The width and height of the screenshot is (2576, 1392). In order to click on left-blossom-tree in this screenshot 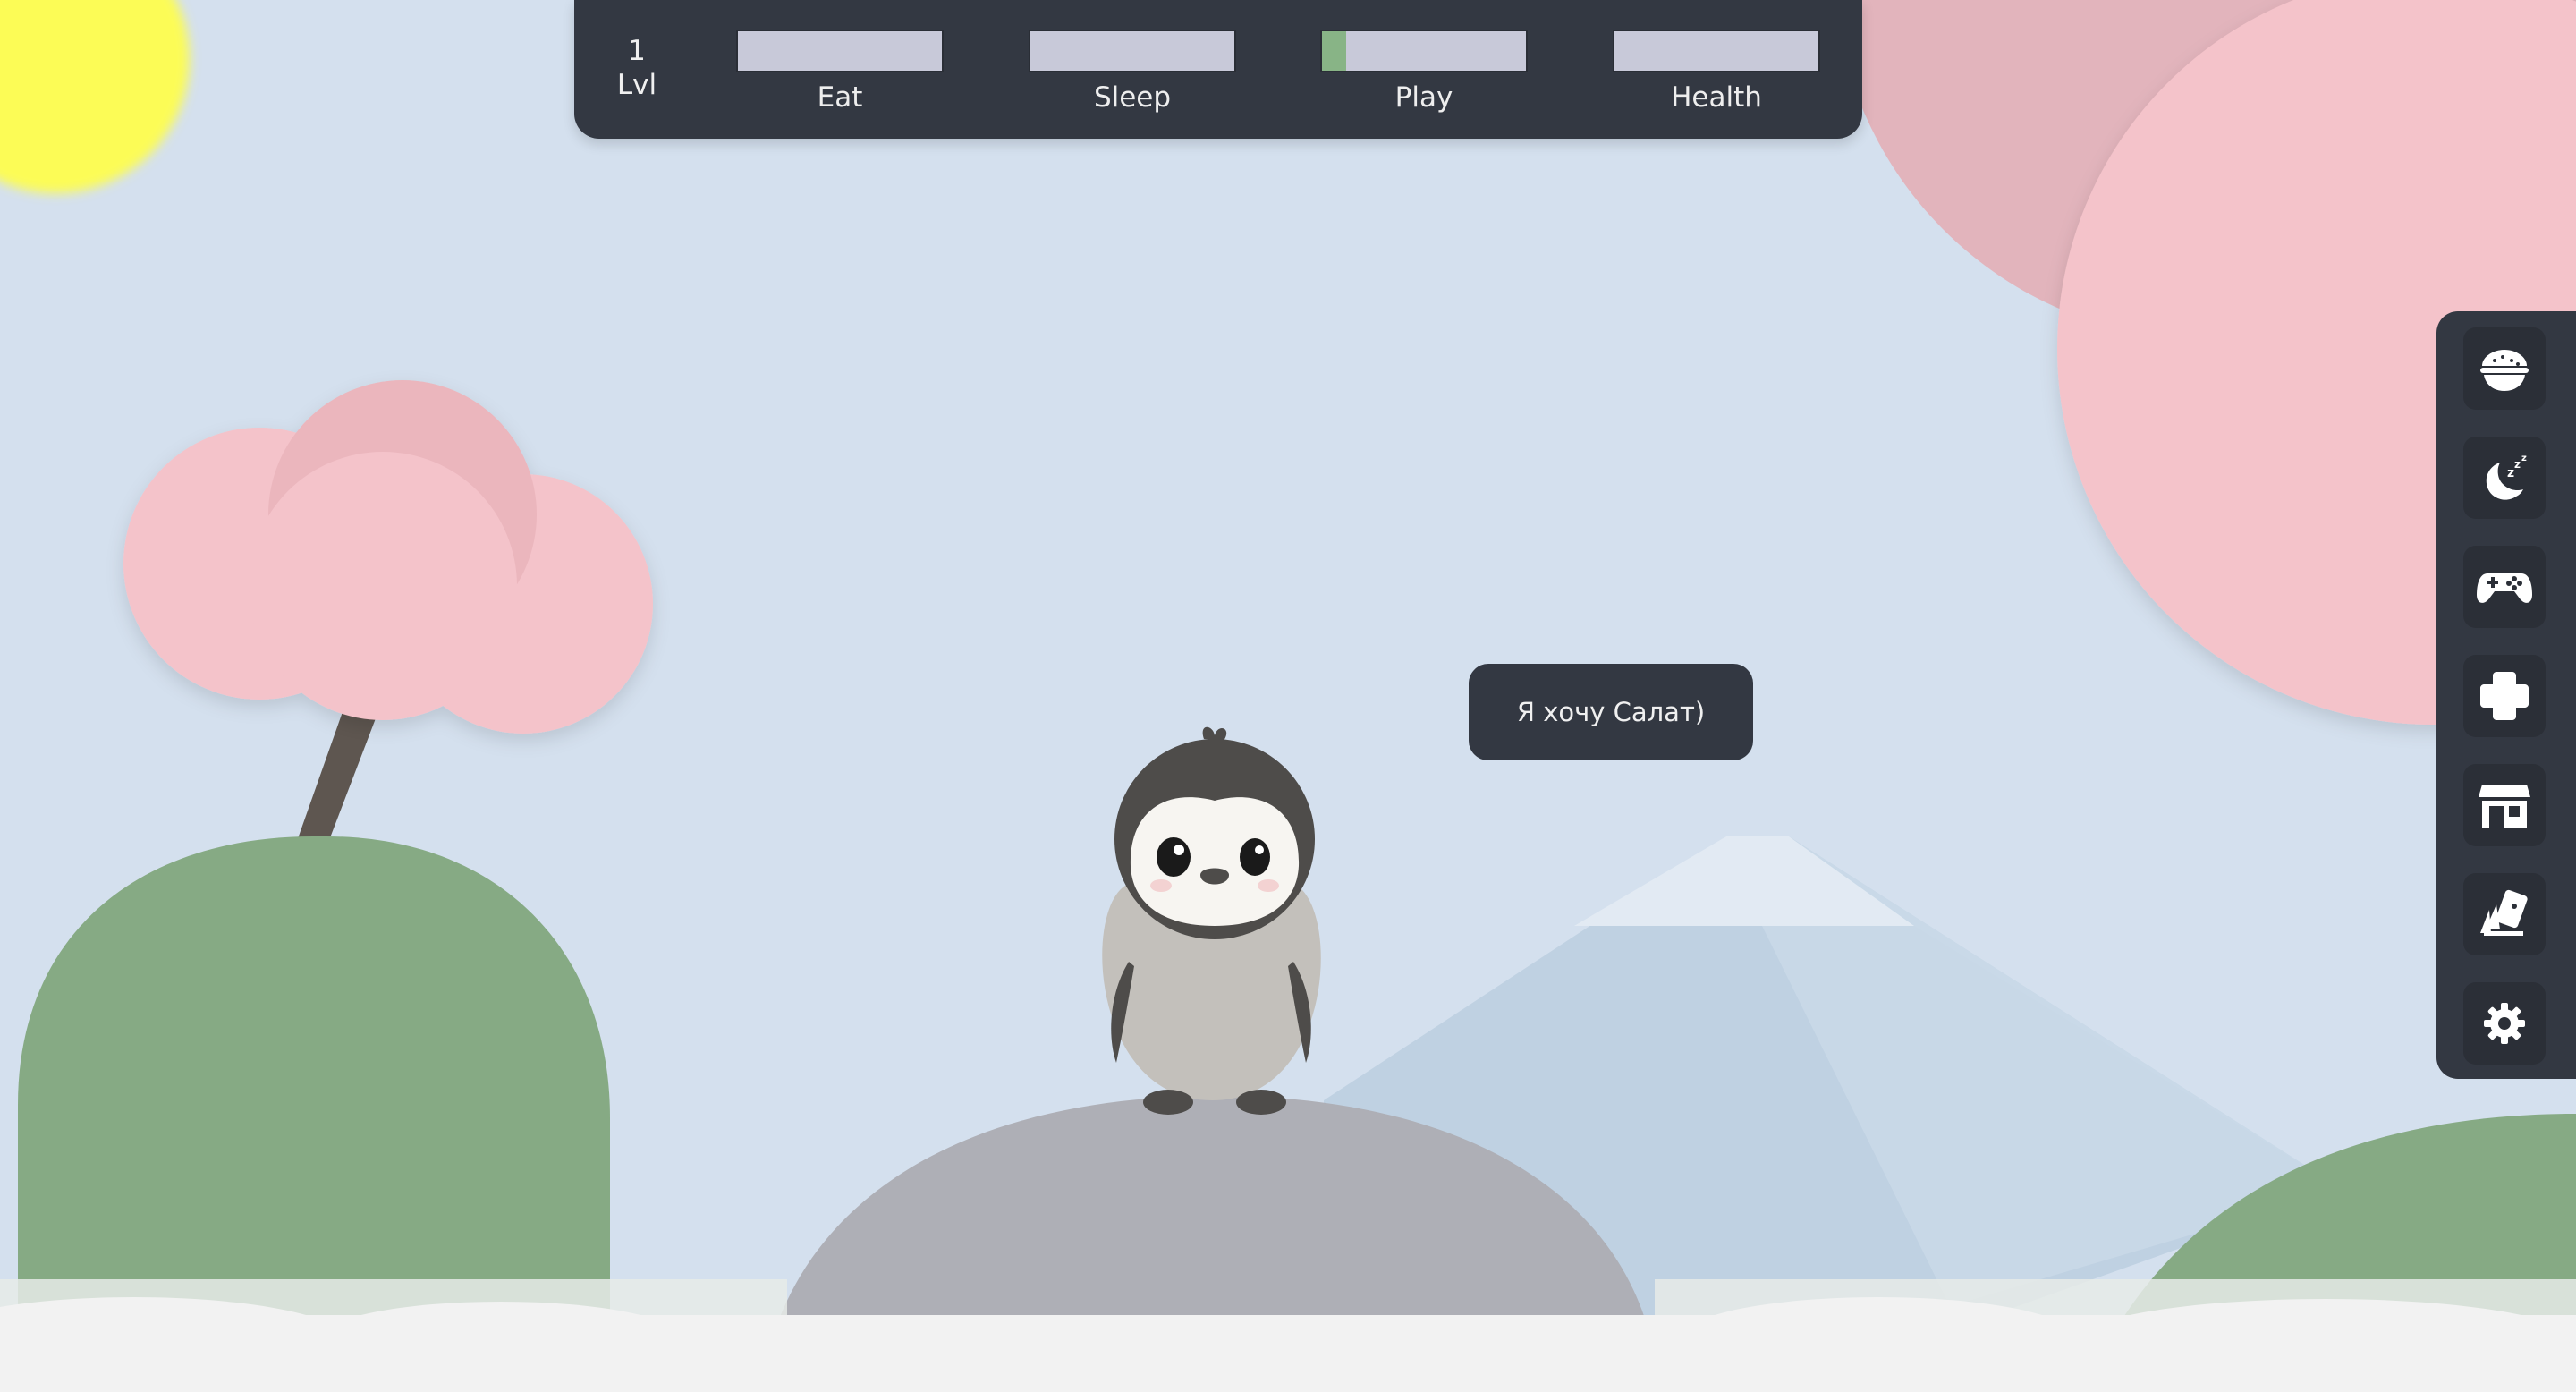, I will do `click(388, 557)`.